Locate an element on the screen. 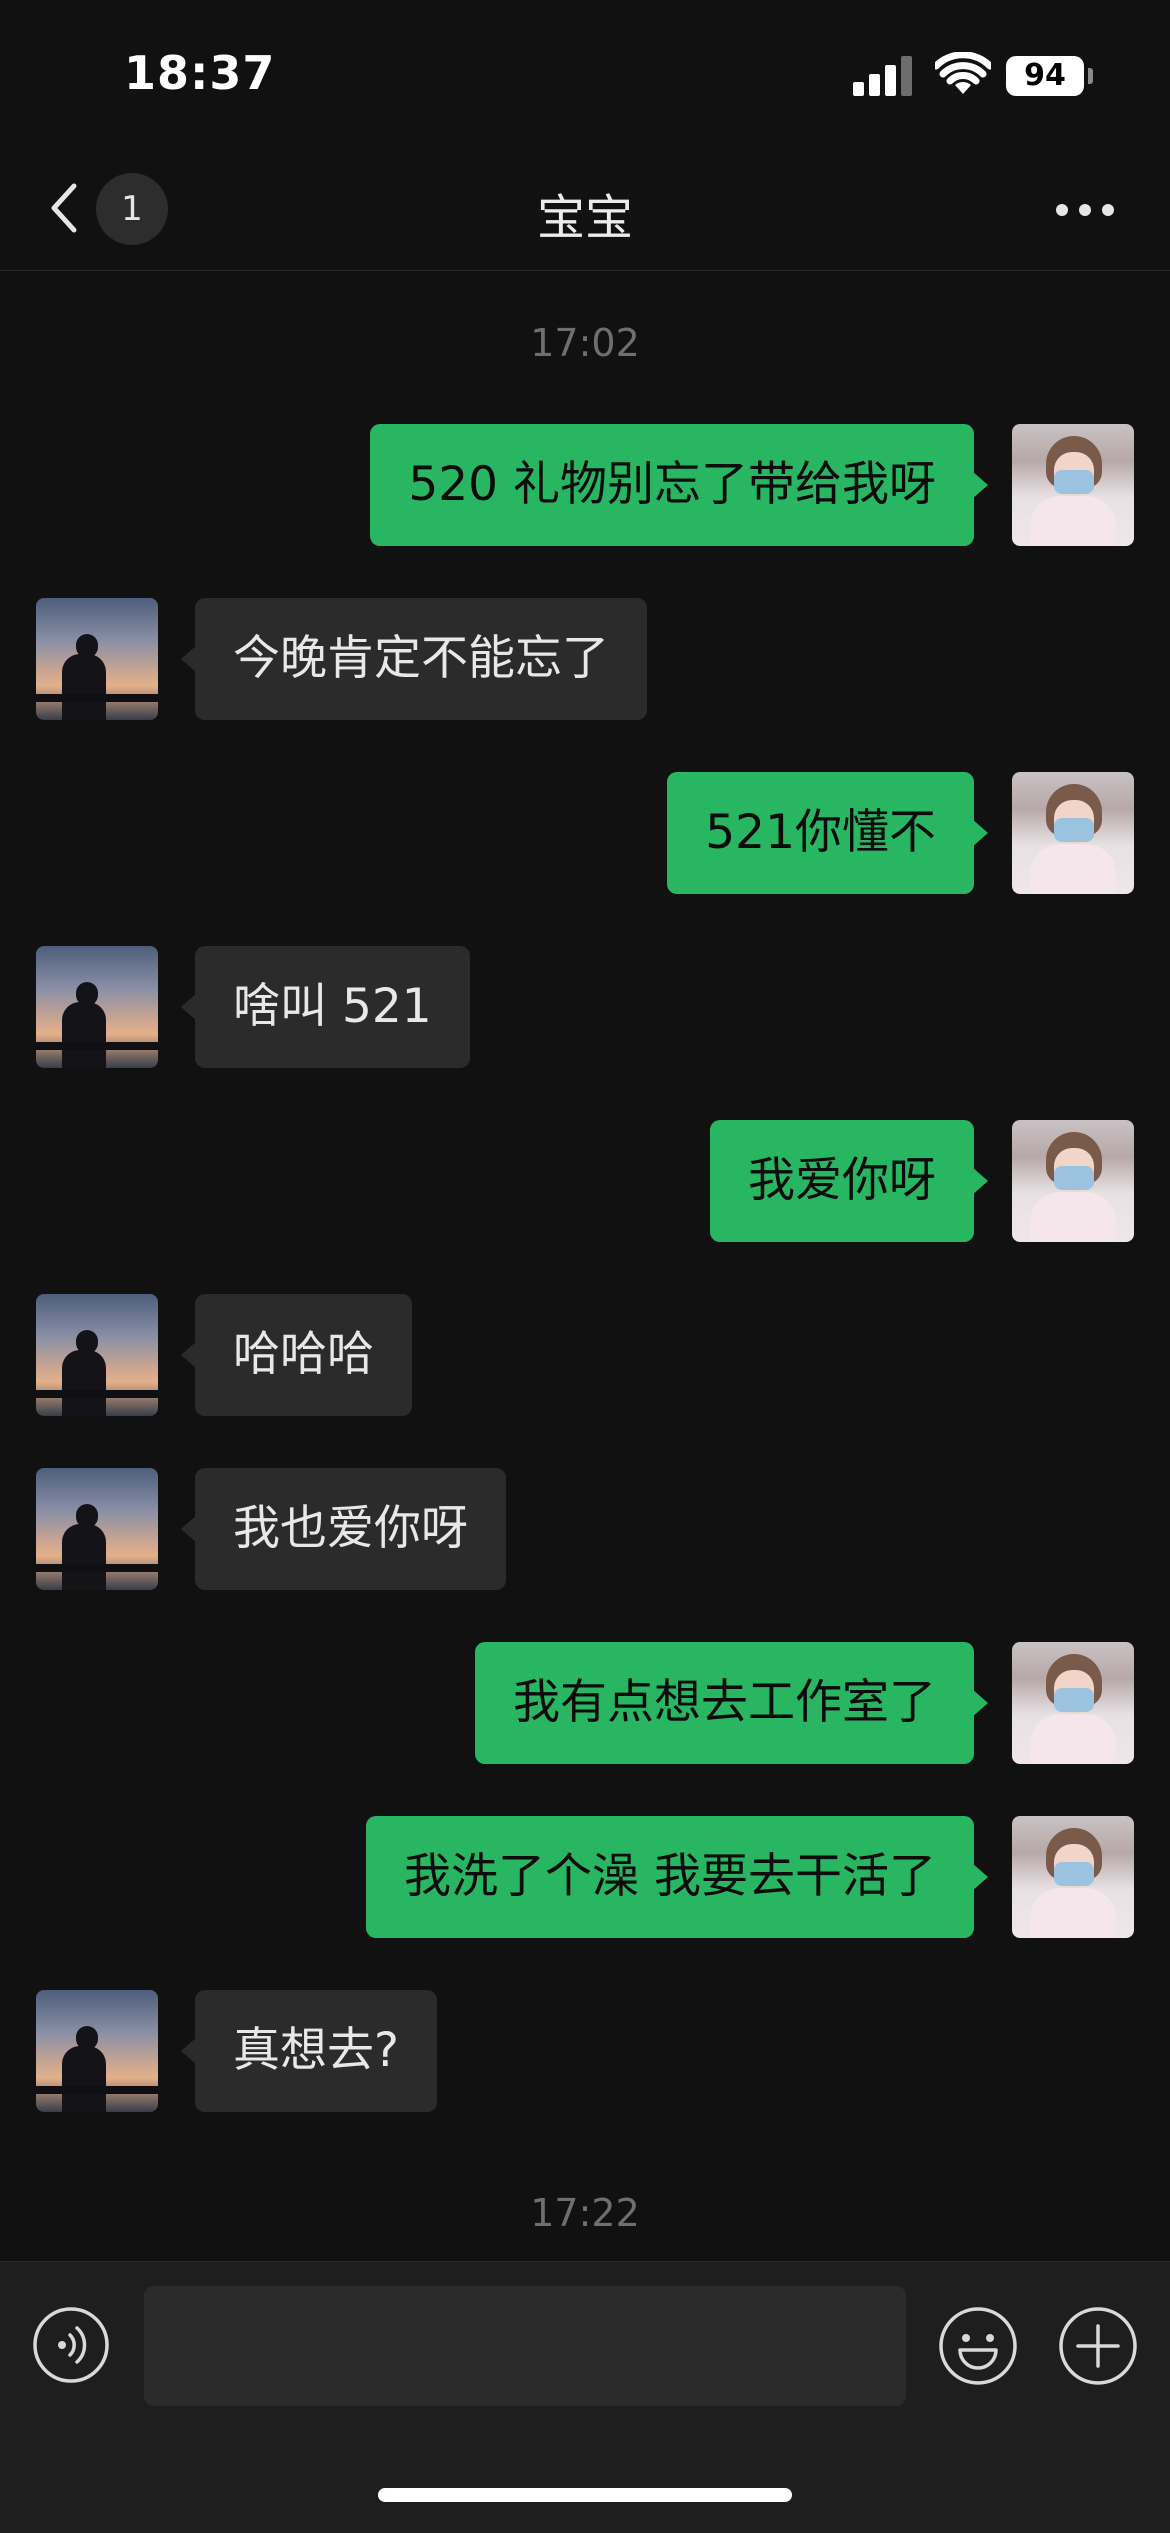 The image size is (1170, 2533). message-input-bar is located at coordinates (585, 2397).